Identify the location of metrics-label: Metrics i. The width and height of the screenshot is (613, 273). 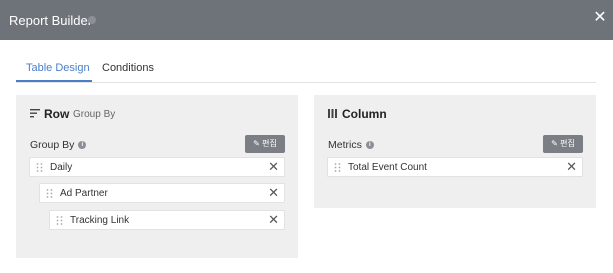
(351, 145).